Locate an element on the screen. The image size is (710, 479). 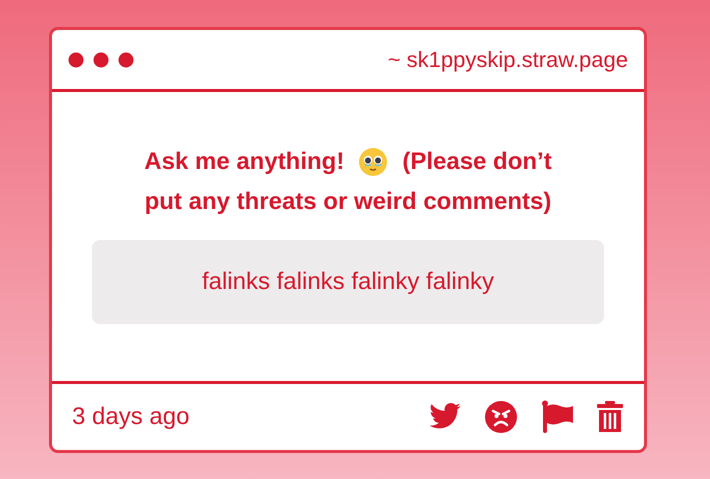
pleading-face-icon is located at coordinates (373, 162).